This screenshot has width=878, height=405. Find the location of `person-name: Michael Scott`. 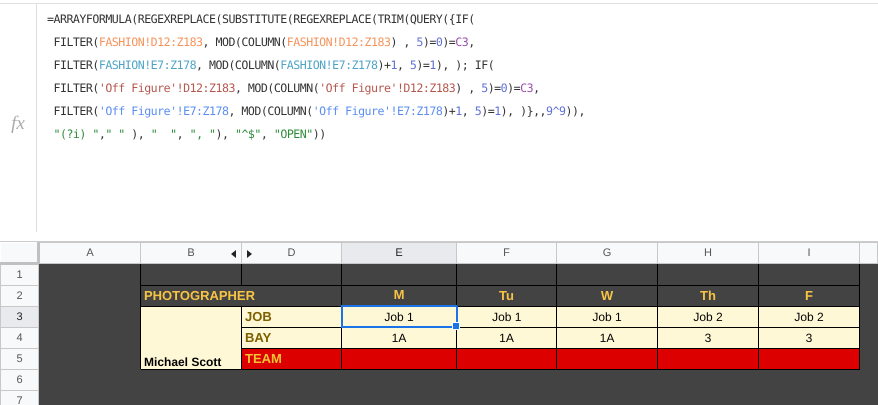

person-name: Michael Scott is located at coordinates (191, 337).